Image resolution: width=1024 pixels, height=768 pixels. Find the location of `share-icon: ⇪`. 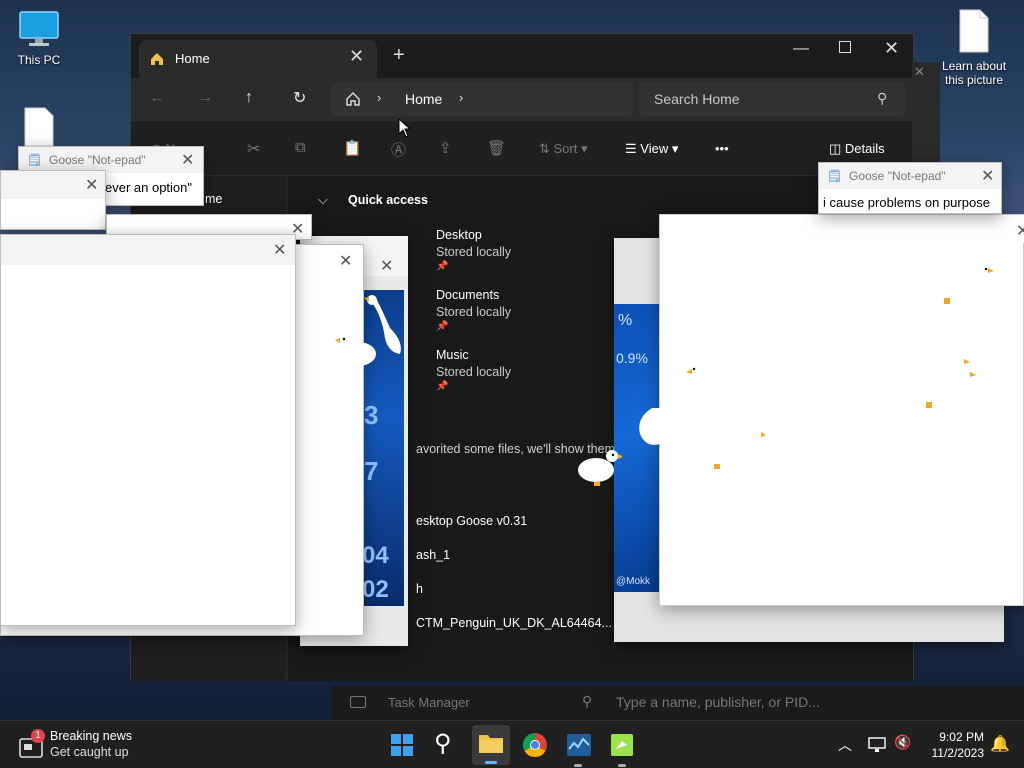

share-icon: ⇪ is located at coordinates (445, 148).